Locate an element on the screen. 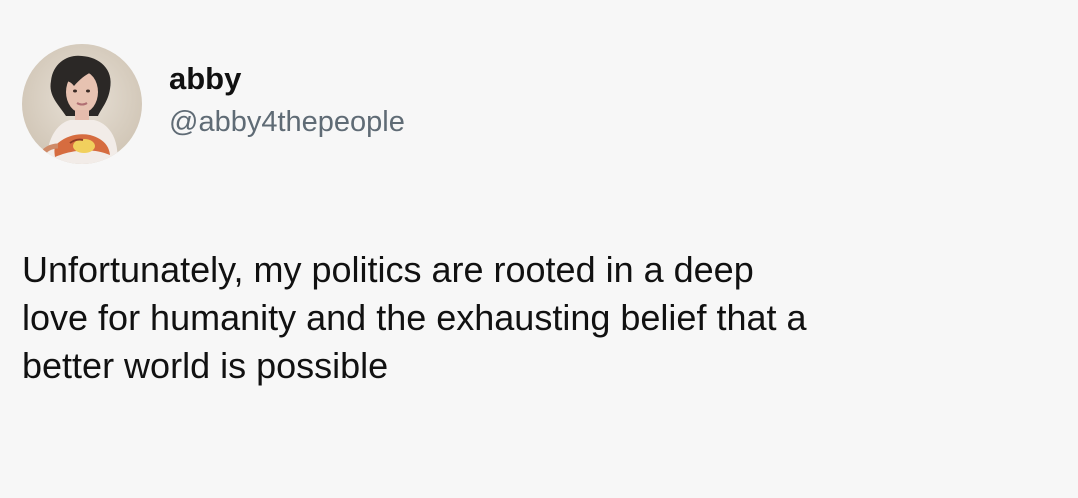 The width and height of the screenshot is (1078, 498). profile-photo-icon is located at coordinates (82, 104).